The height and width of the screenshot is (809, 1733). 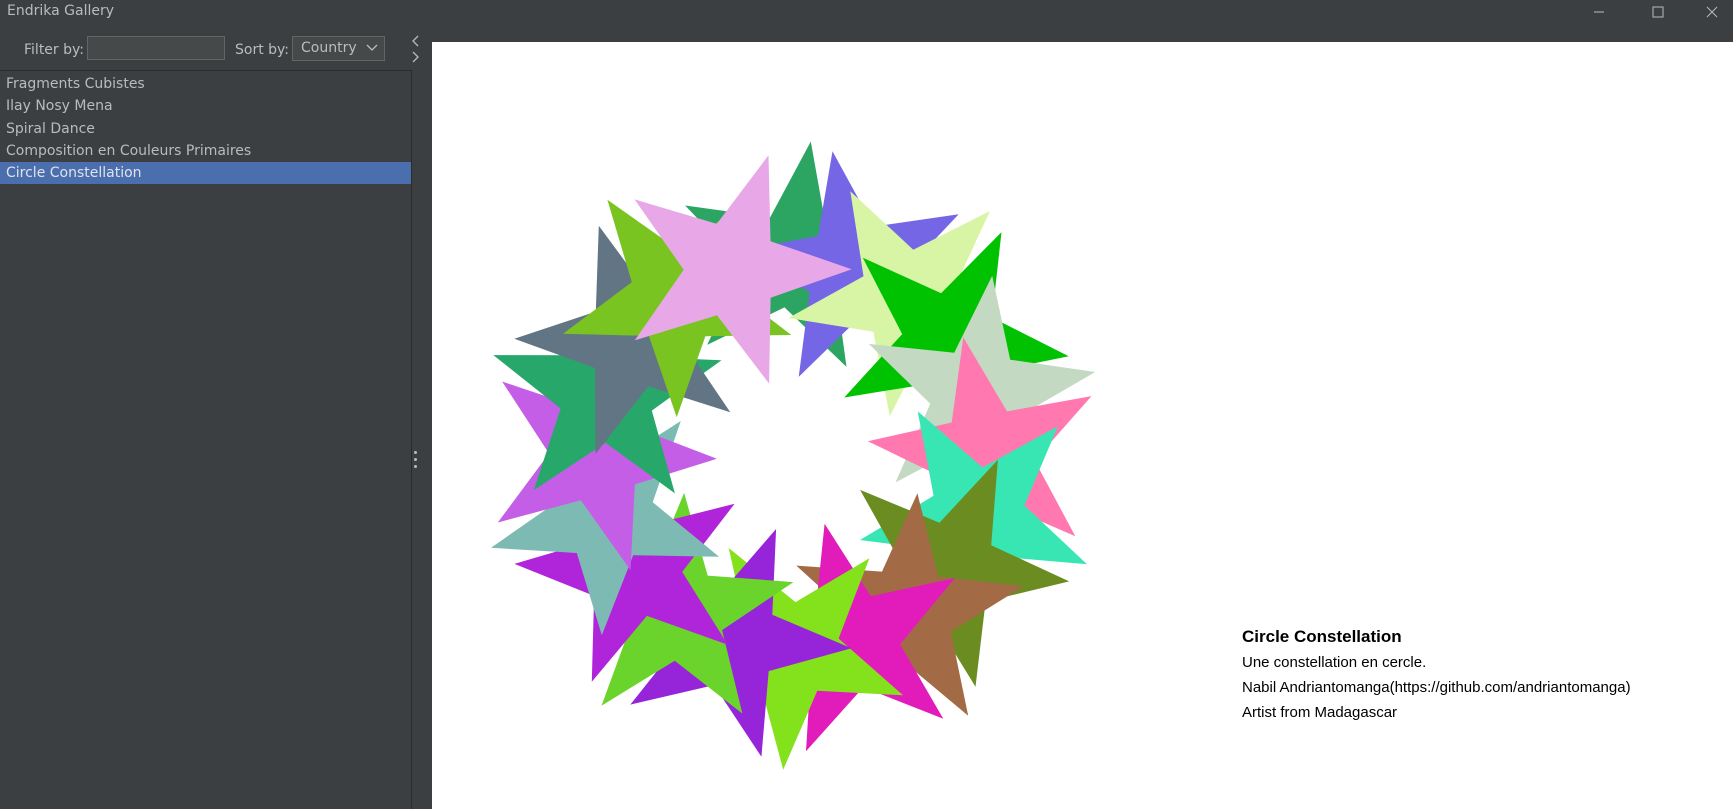 I want to click on chevron-right-icon, so click(x=415, y=57).